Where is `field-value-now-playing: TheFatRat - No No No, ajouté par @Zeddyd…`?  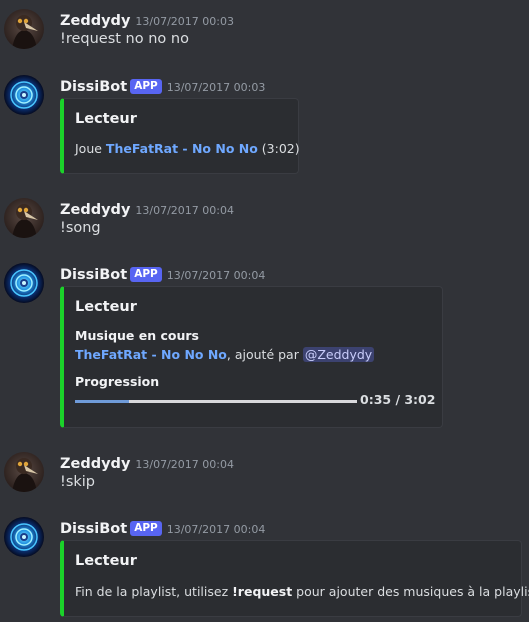 field-value-now-playing: TheFatRat - No No No, ajouté par @Zeddyd… is located at coordinates (225, 354).